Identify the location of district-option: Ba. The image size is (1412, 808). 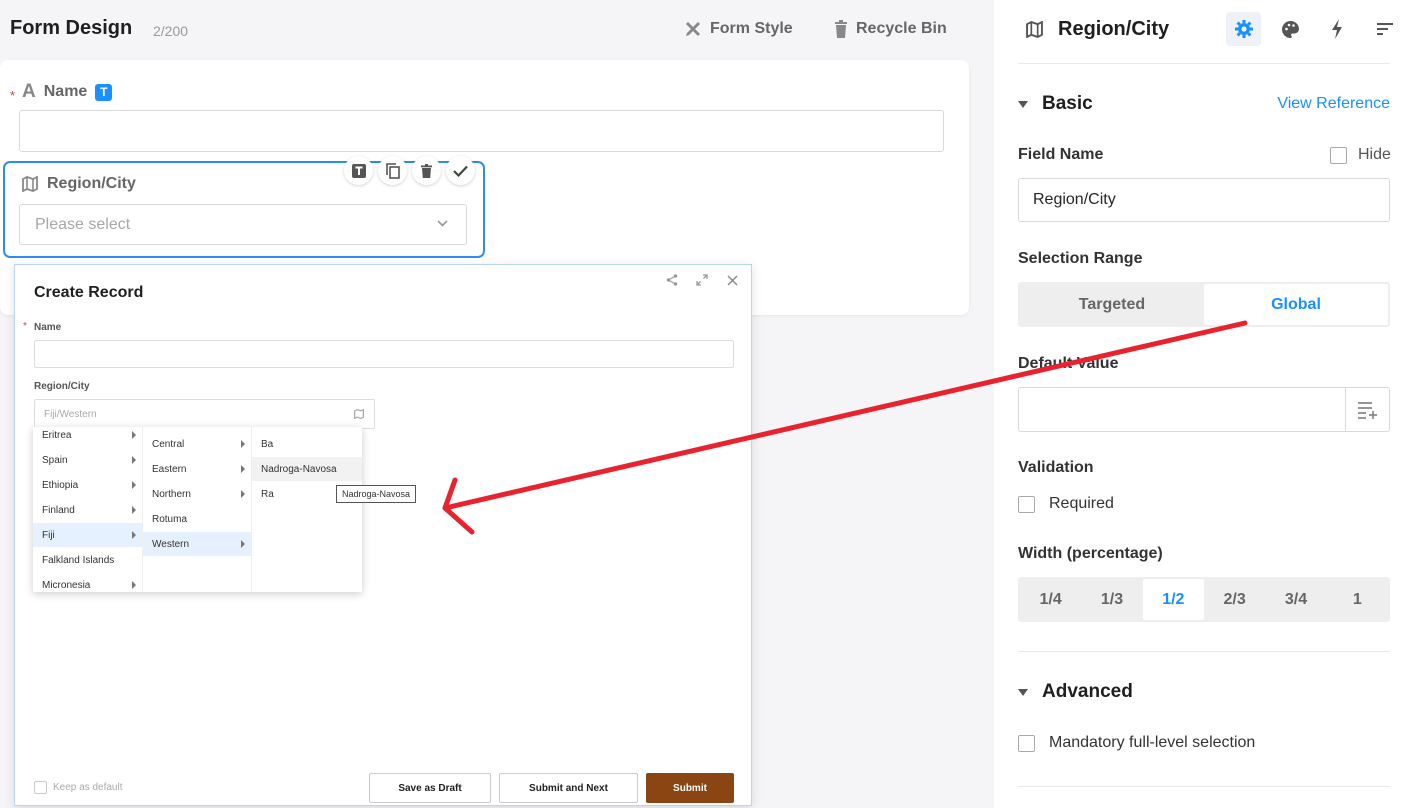
(307, 444).